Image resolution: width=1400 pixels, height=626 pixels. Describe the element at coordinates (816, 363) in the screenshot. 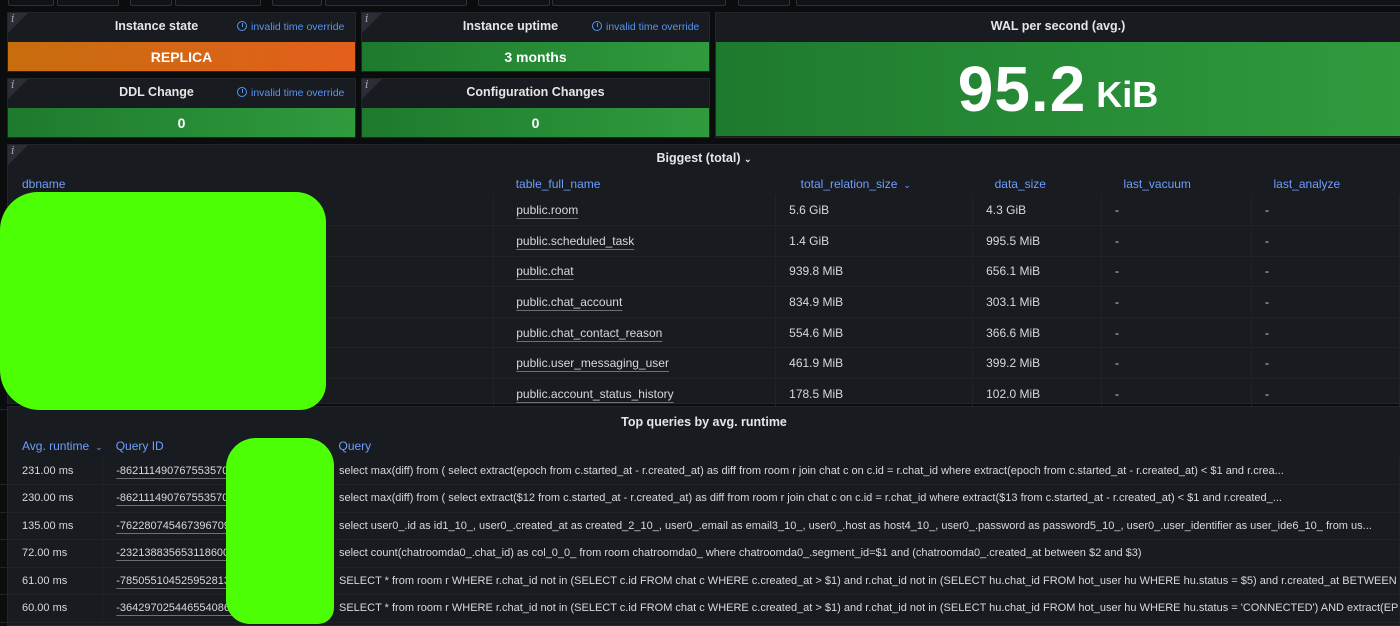

I see `cell-text: 461.9 MiB` at that location.